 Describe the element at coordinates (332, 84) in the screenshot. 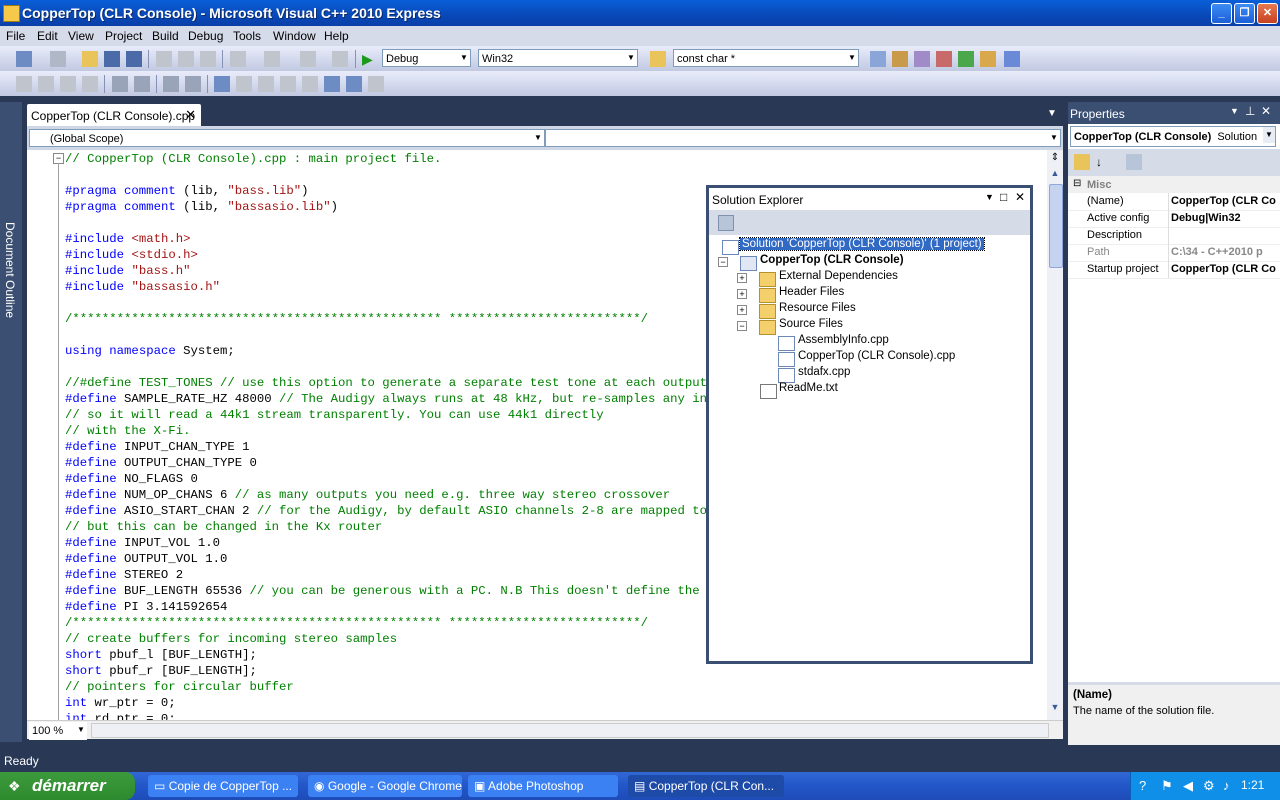

I see `prev-bookmark-doc-icon` at that location.